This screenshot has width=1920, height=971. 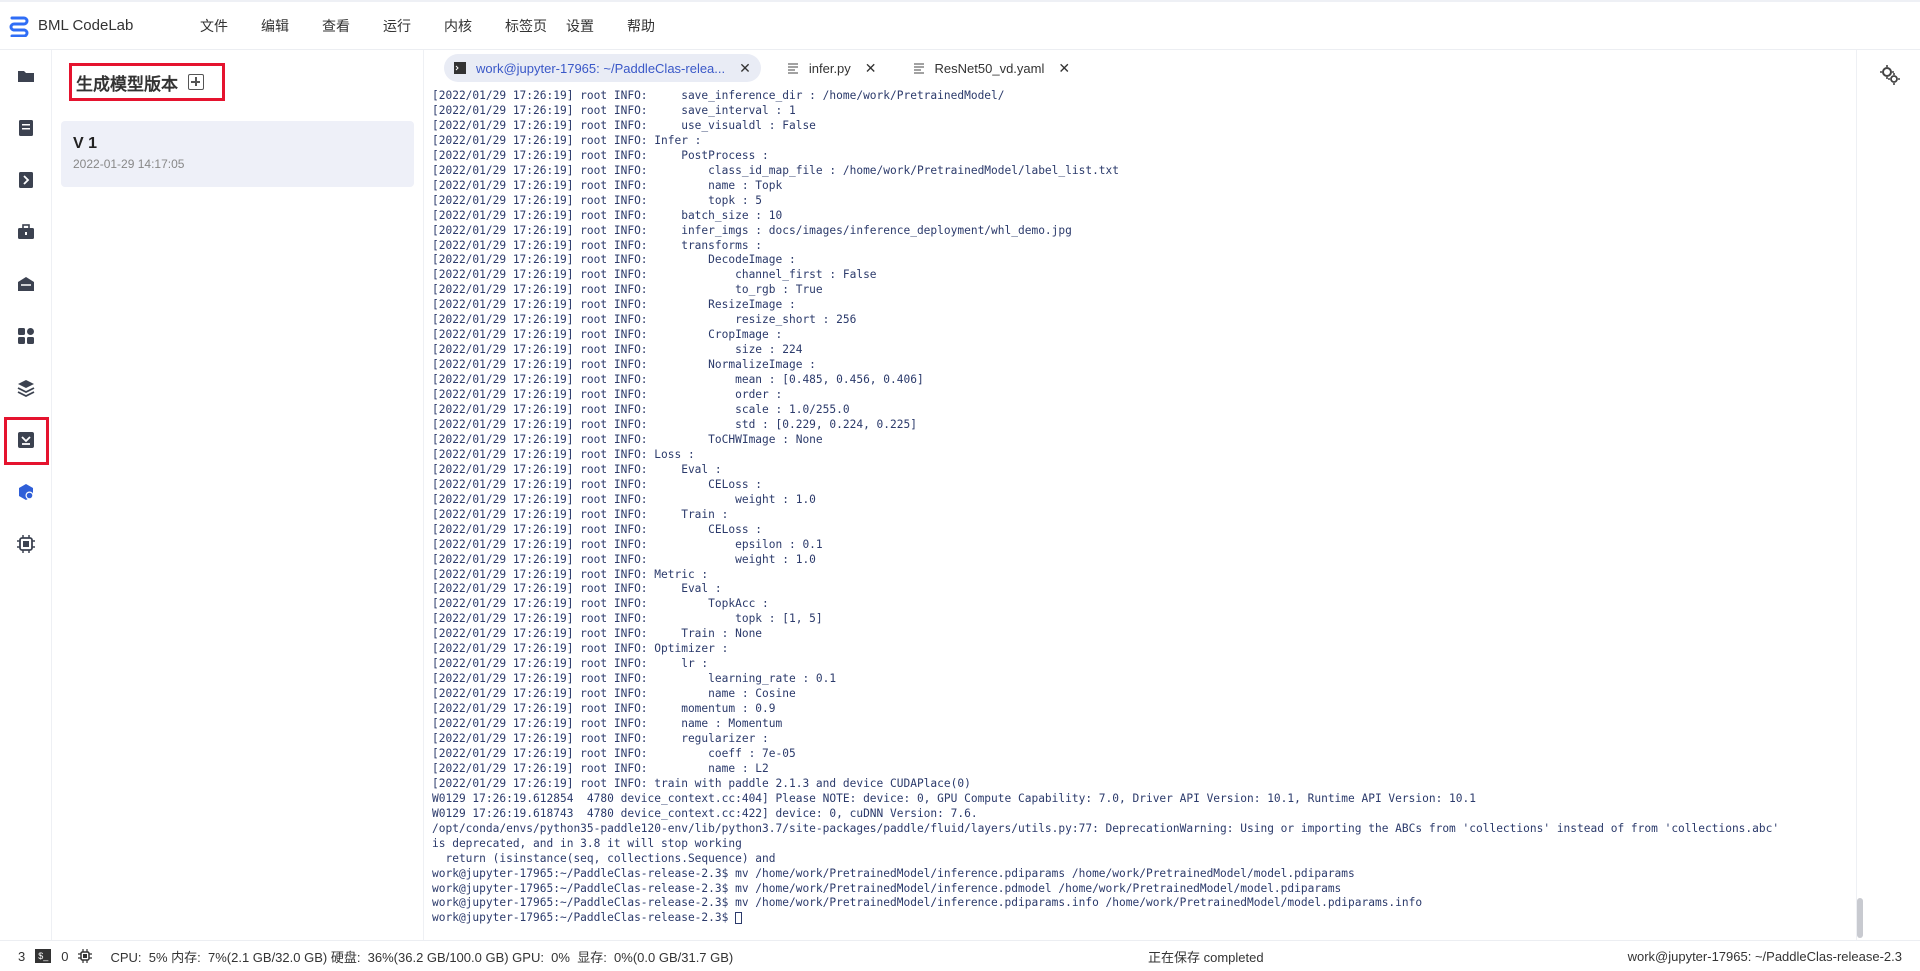 I want to click on main-menu: 文件 编辑 查看 运行 内核 标签页 设置 帮助, so click(x=444, y=26).